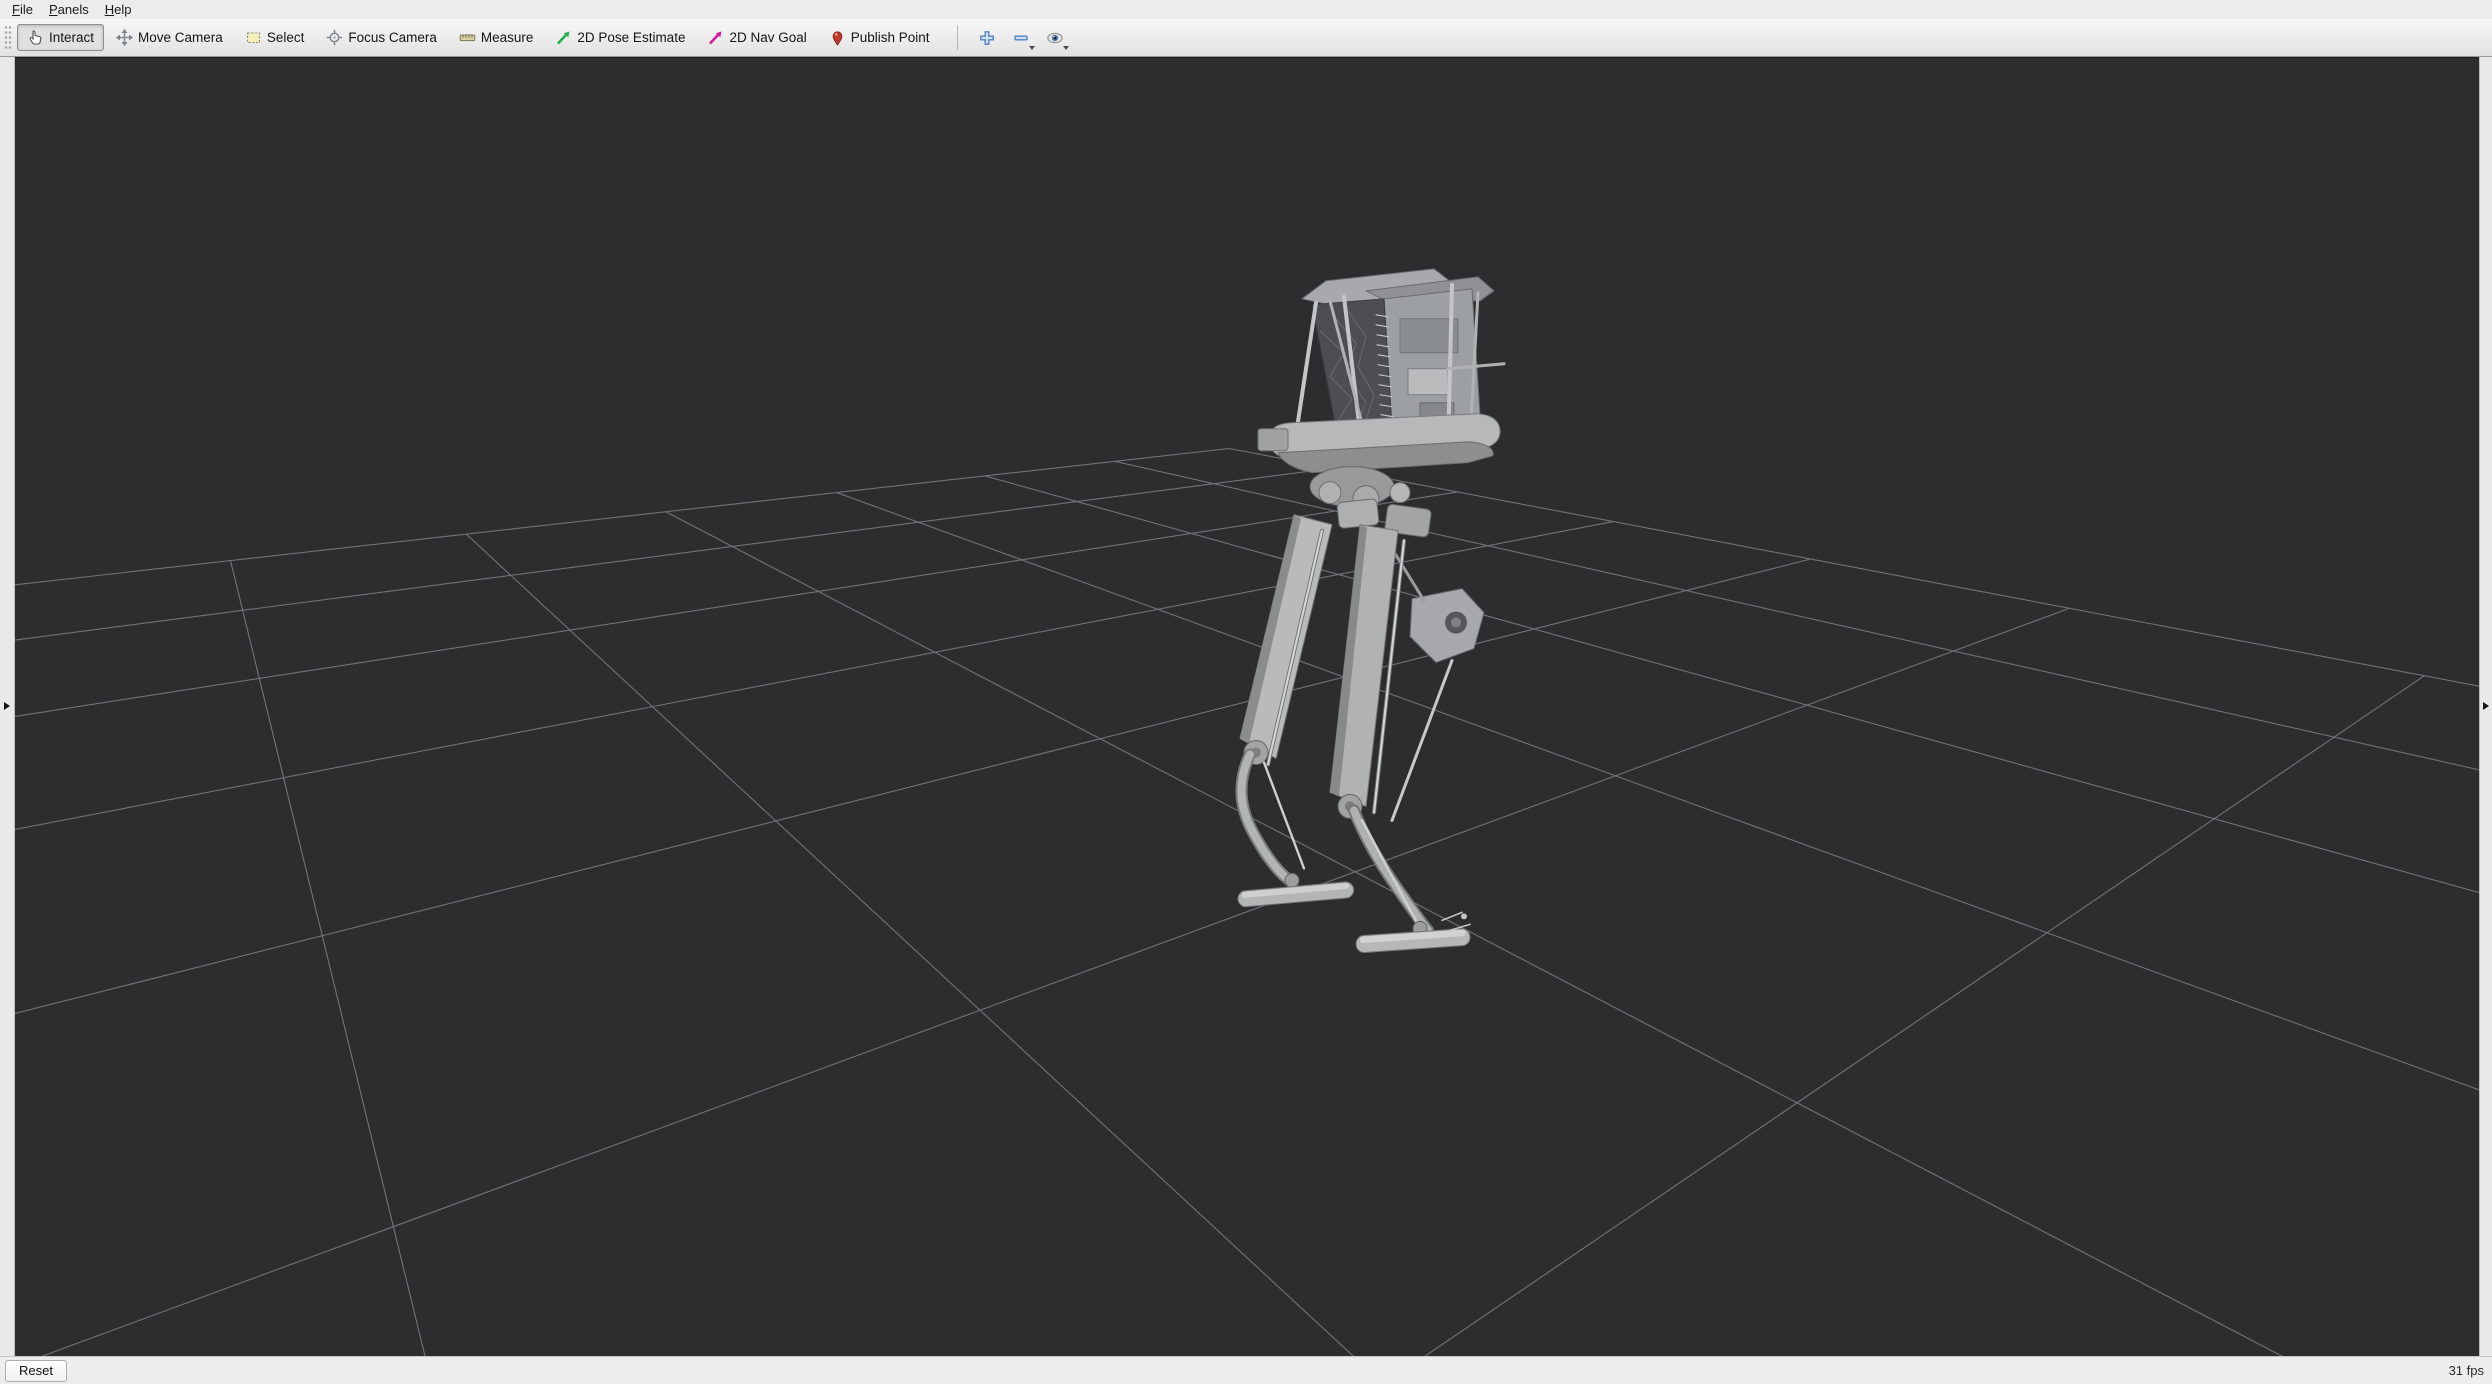 This screenshot has width=2492, height=1384. I want to click on menu-help: Help, so click(118, 9).